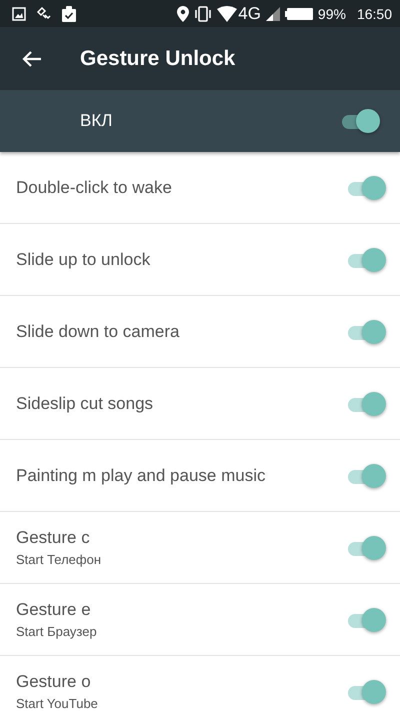 The width and height of the screenshot is (400, 711). Describe the element at coordinates (19, 13) in the screenshot. I see `image-icon` at that location.